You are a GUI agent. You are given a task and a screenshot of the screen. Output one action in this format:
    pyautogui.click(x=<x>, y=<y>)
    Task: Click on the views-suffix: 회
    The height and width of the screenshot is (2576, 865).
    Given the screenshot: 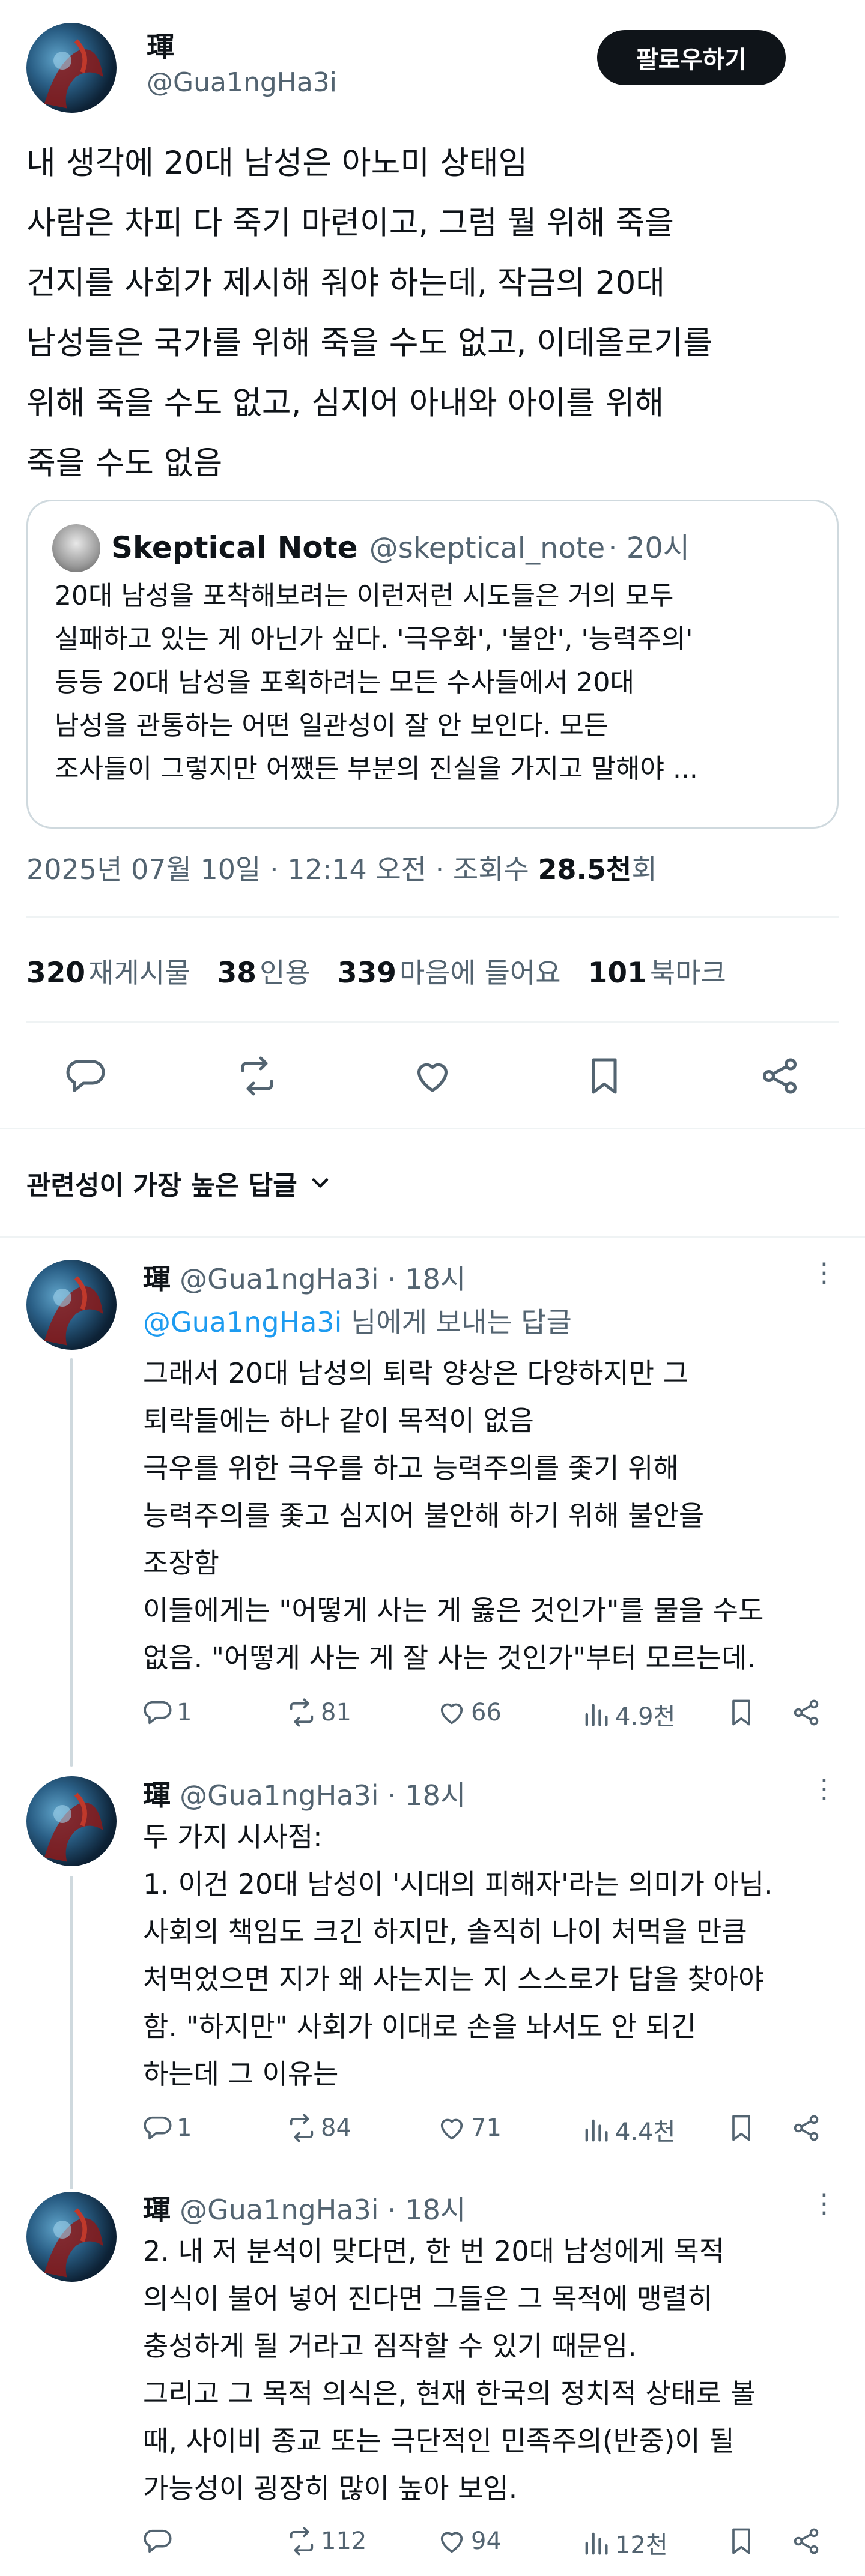 What is the action you would take?
    pyautogui.click(x=644, y=869)
    